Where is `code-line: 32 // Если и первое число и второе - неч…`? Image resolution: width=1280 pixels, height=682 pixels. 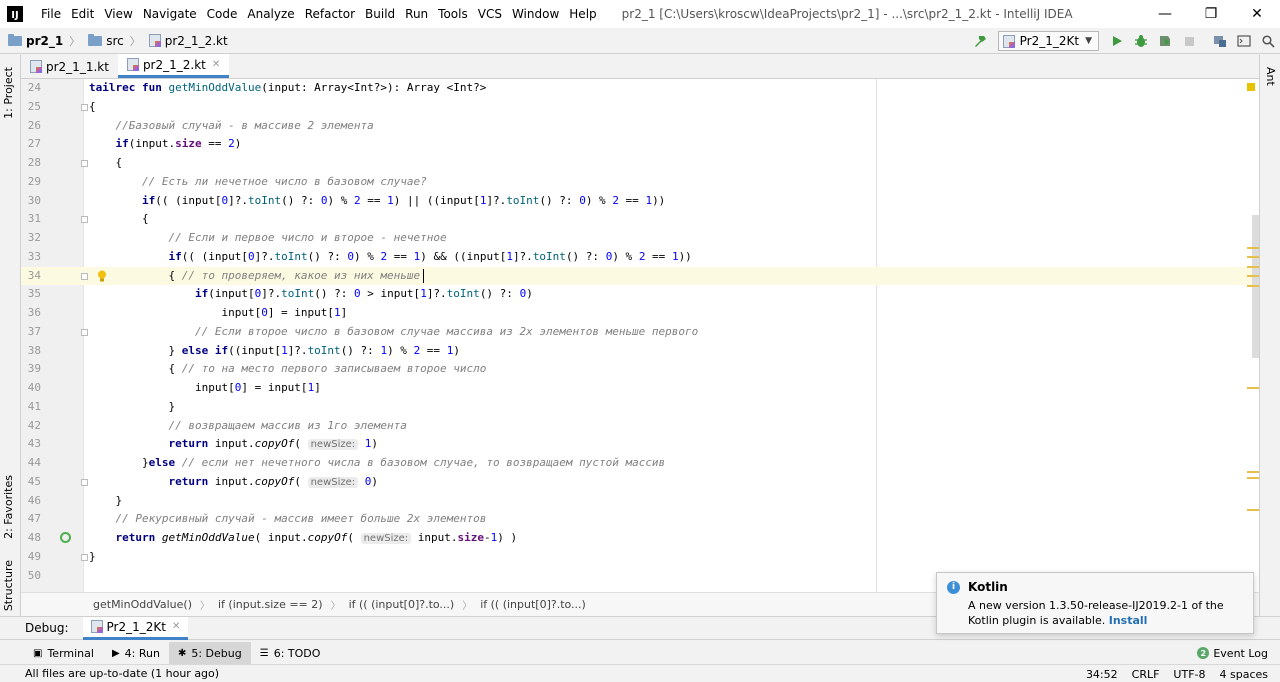 code-line: 32 // Если и первое число и второе - неч… is located at coordinates (640, 238).